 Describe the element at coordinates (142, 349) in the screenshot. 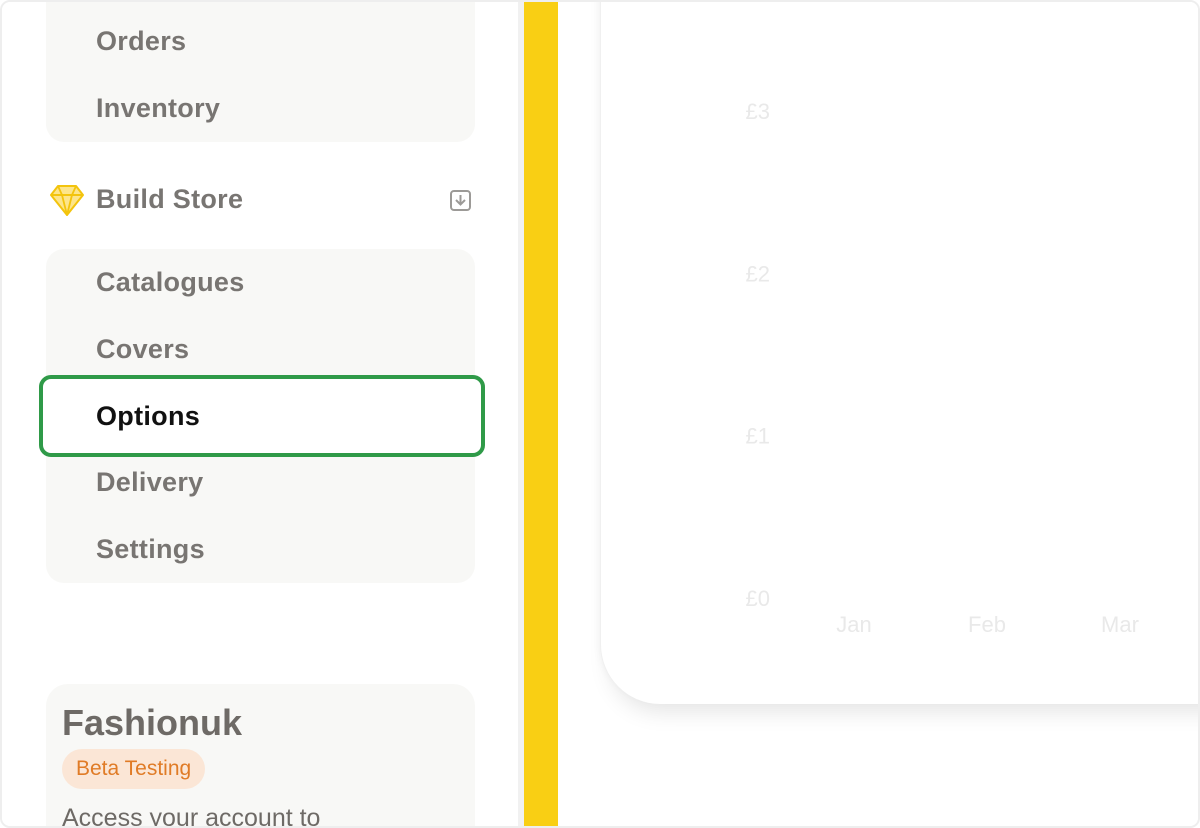

I see `sidebar-item-covers: Covers` at that location.